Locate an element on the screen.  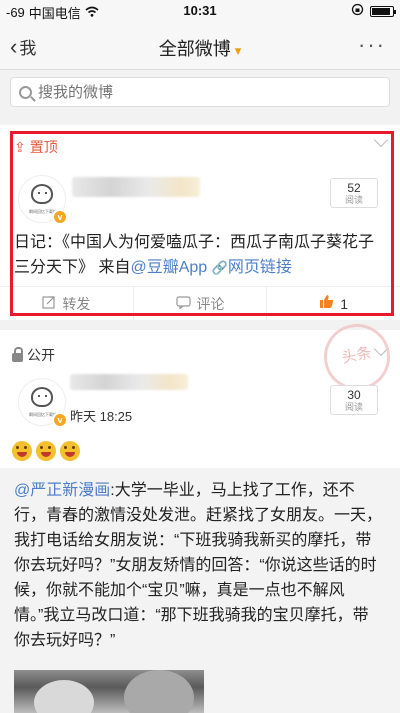
repost-image is located at coordinates (109, 691).